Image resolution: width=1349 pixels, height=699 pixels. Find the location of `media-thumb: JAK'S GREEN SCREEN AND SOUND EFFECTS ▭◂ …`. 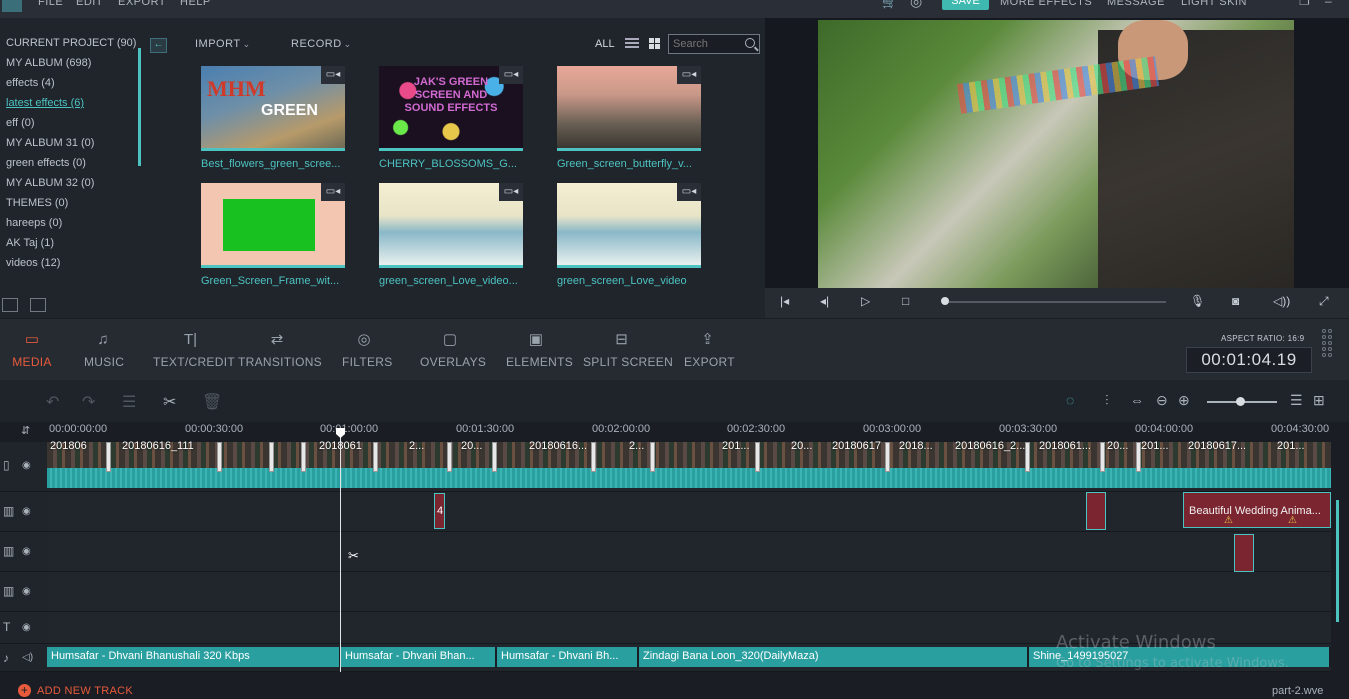

media-thumb: JAK'S GREEN SCREEN AND SOUND EFFECTS ▭◂ … is located at coordinates (451, 118).